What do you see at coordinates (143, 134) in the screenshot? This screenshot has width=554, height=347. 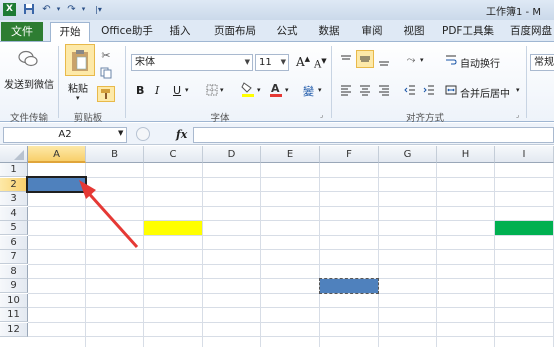 I see `formula-expand-icon` at bounding box center [143, 134].